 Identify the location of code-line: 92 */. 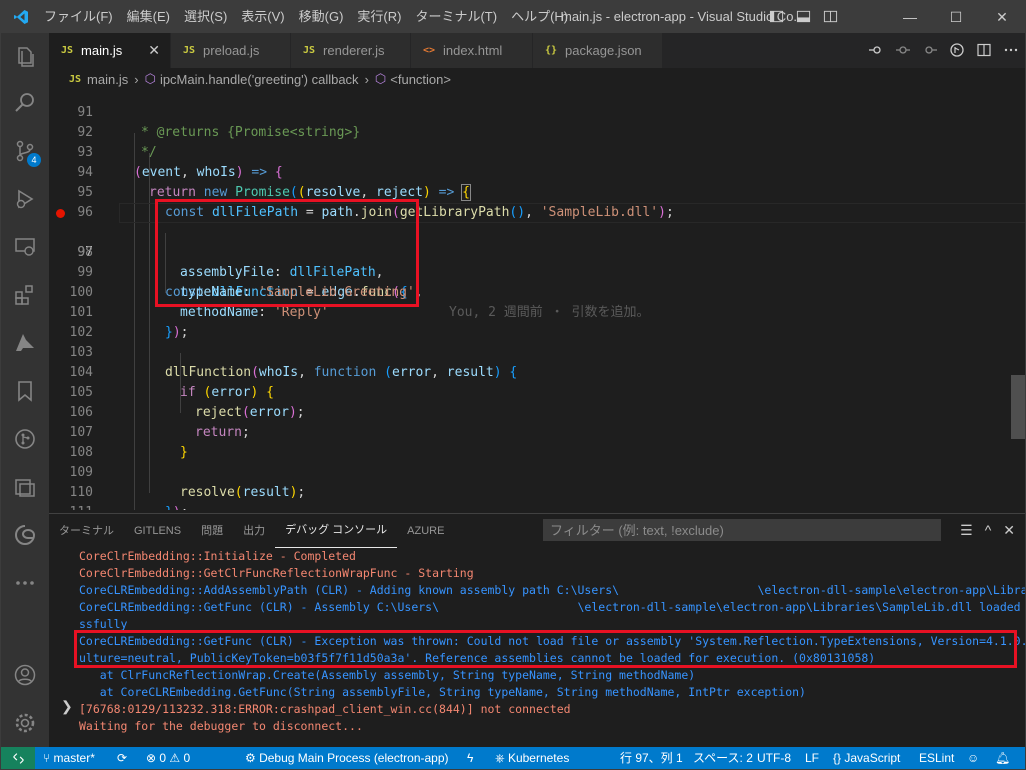
(537, 131).